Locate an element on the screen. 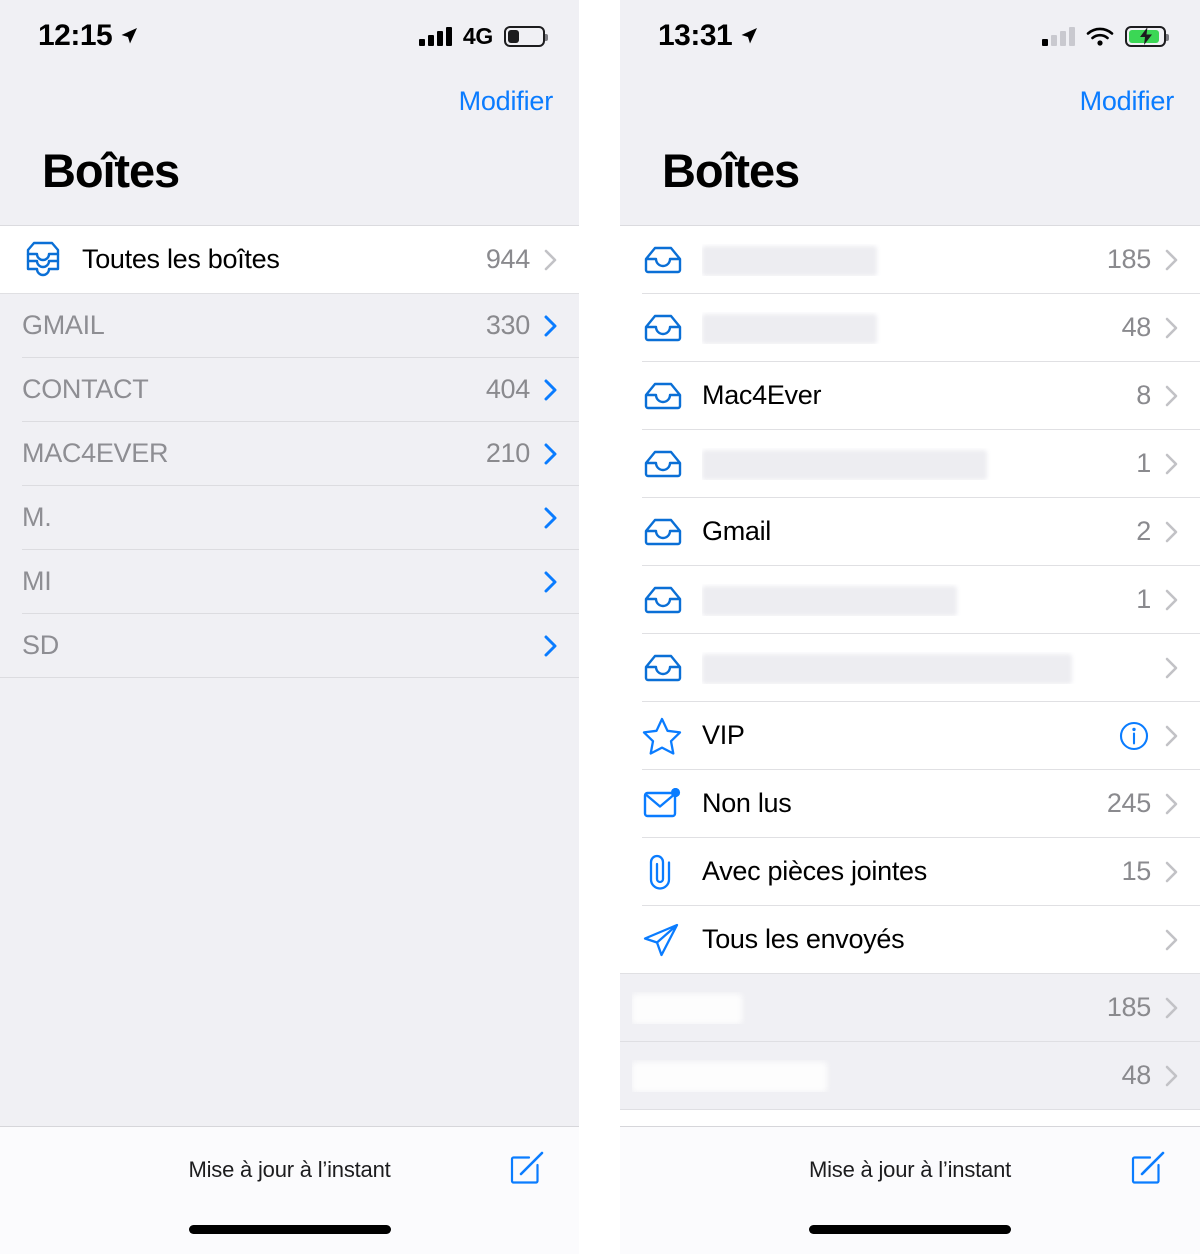  list-item-count: 404 is located at coordinates (507, 389).